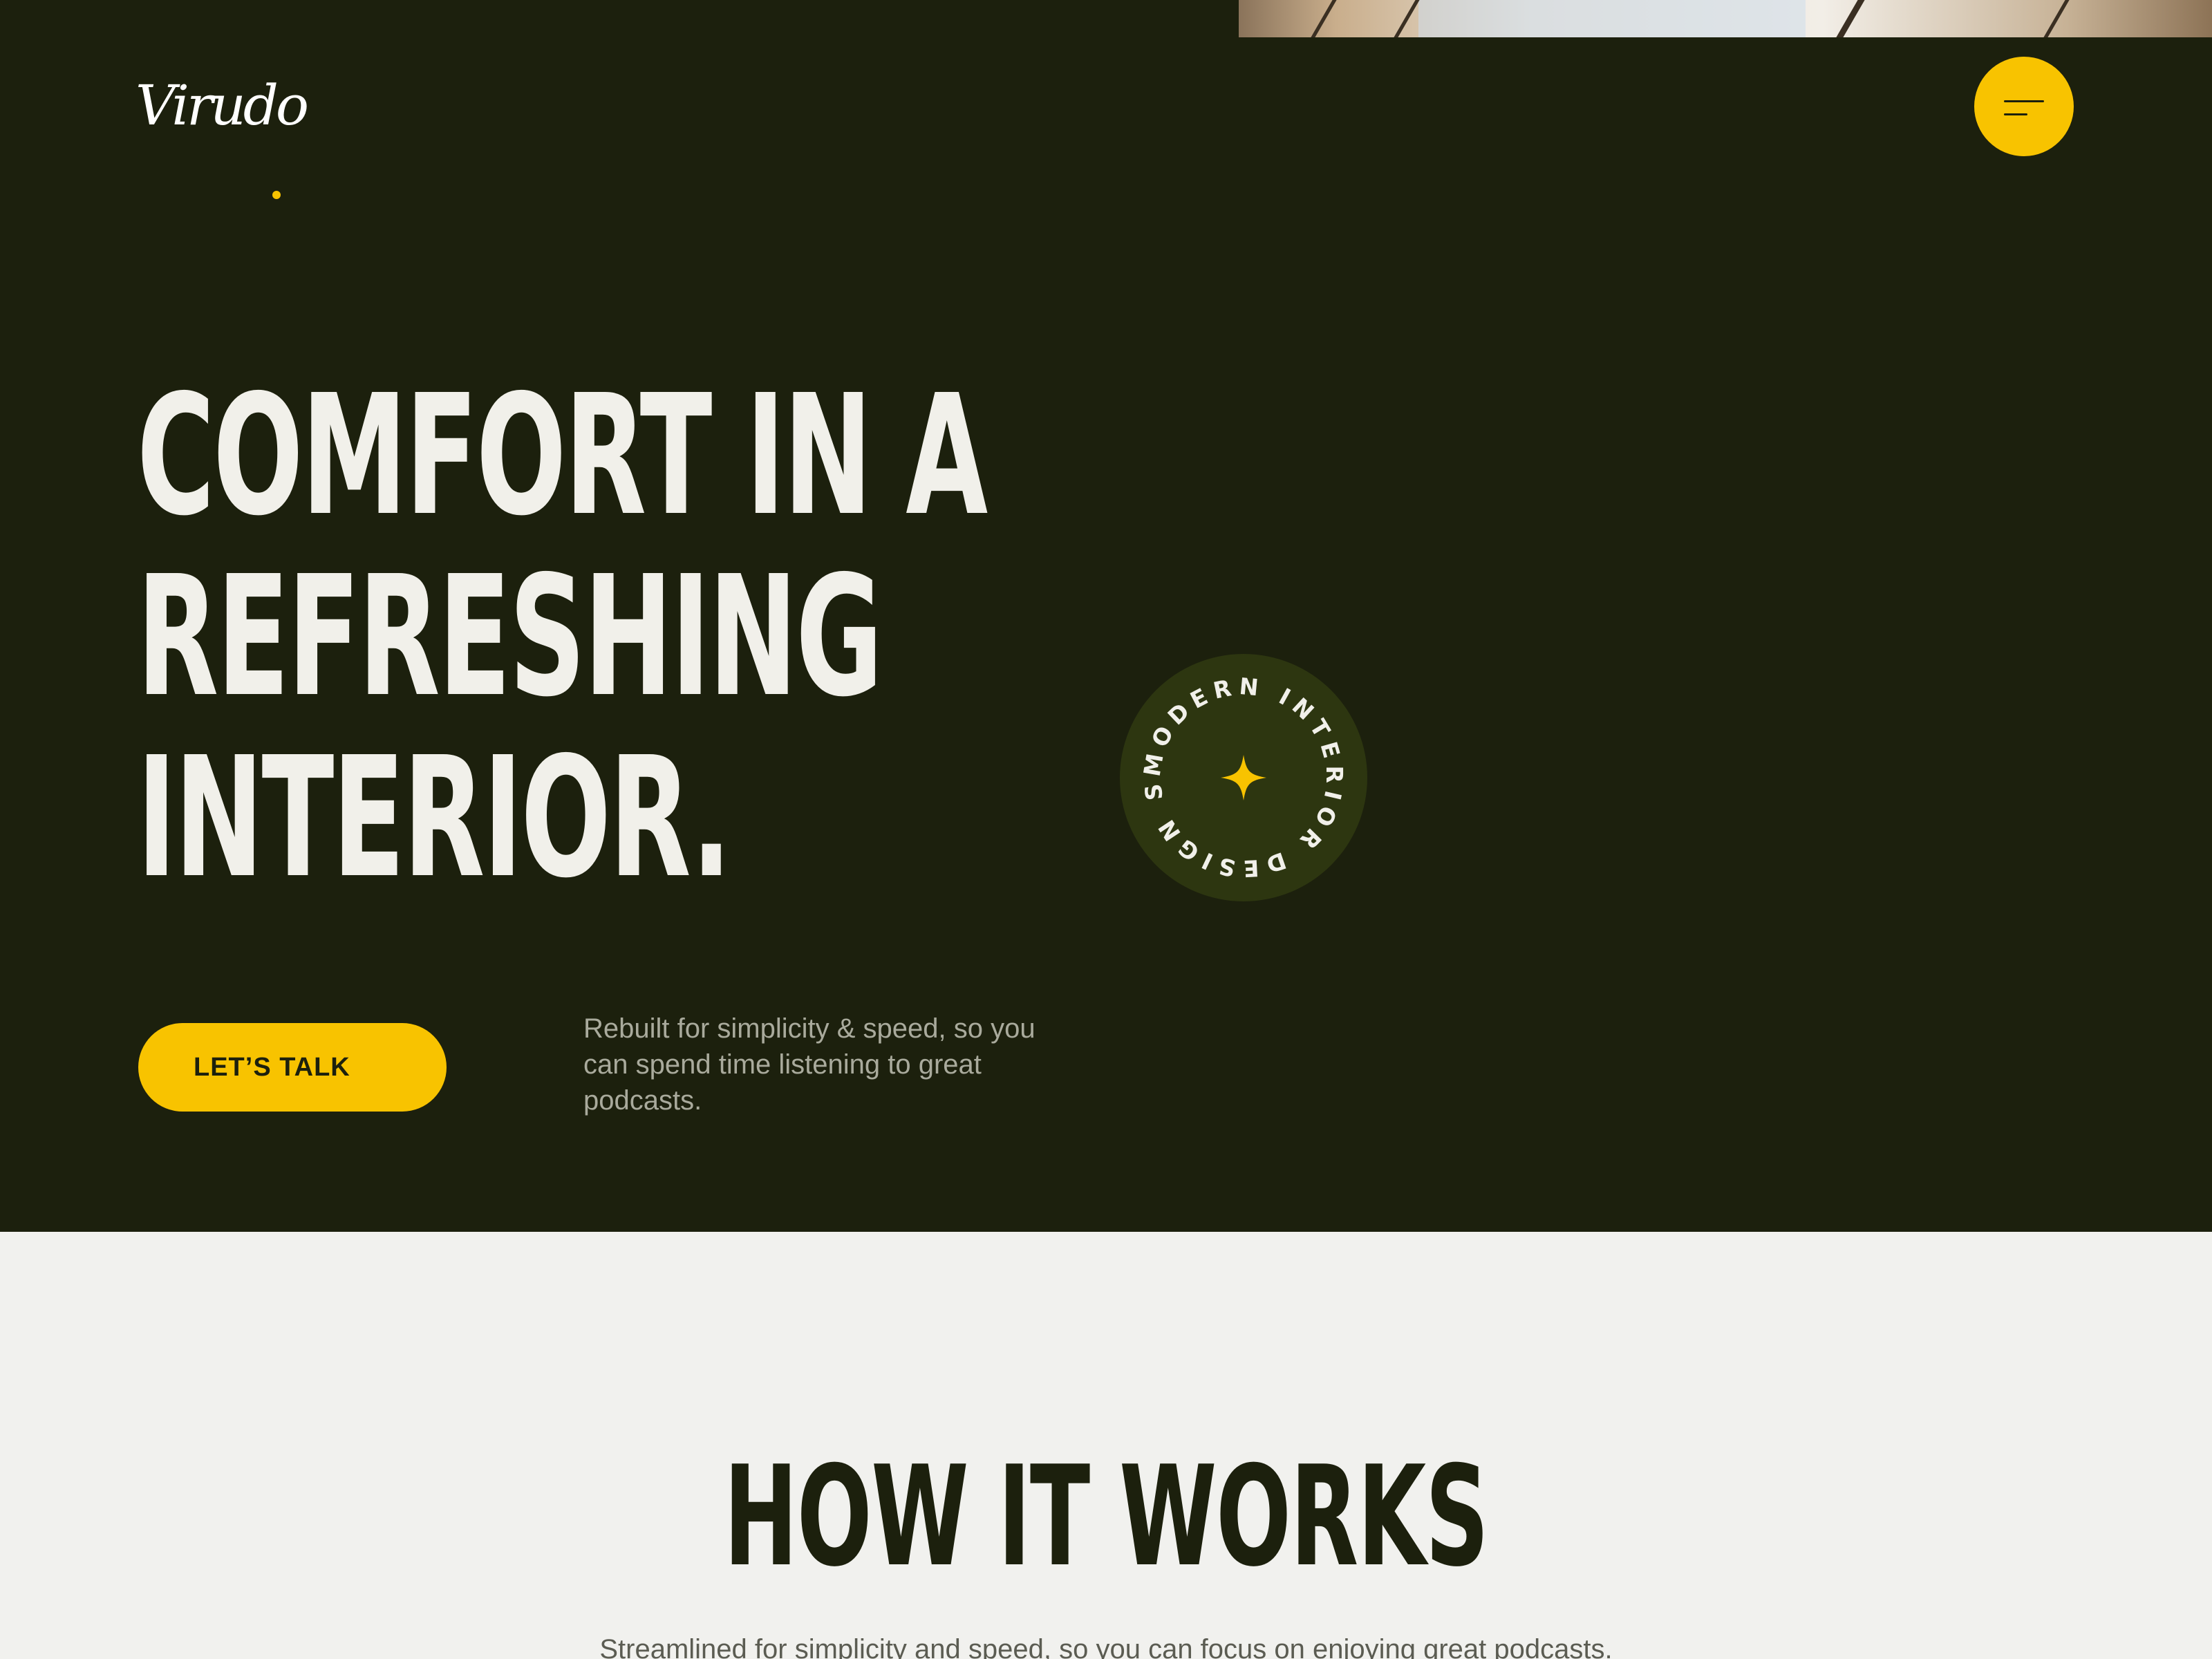 This screenshot has height=1659, width=2212. What do you see at coordinates (2024, 106) in the screenshot?
I see `menu-button` at bounding box center [2024, 106].